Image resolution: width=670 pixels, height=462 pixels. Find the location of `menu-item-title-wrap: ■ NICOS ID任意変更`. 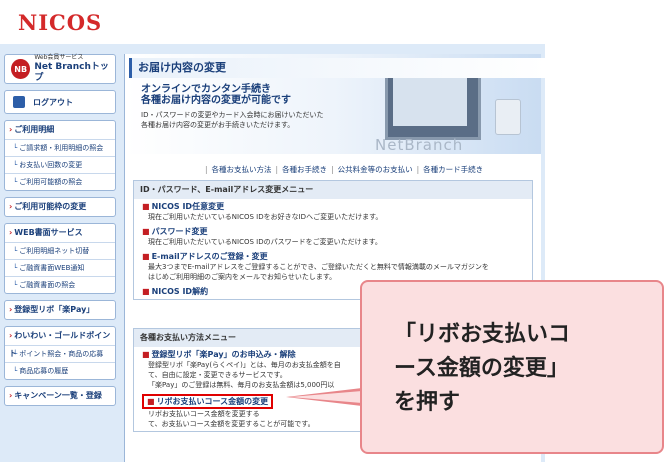

menu-item-title-wrap: ■ NICOS ID任意変更 is located at coordinates (183, 206).